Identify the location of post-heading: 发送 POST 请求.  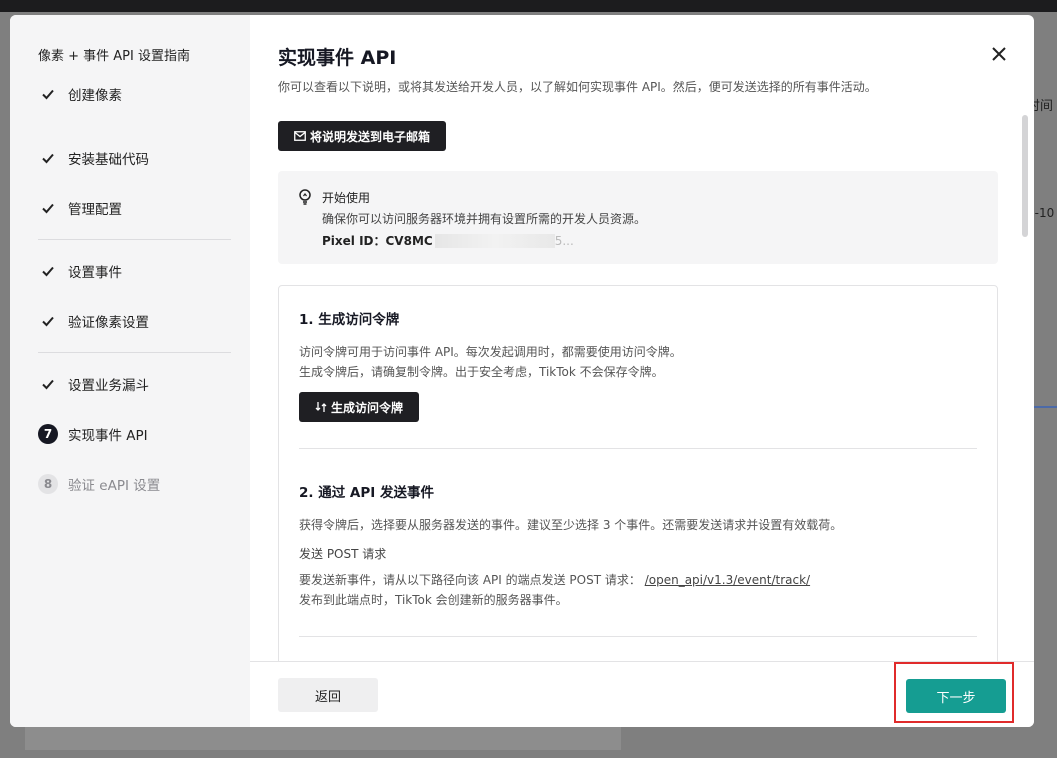
(343, 554).